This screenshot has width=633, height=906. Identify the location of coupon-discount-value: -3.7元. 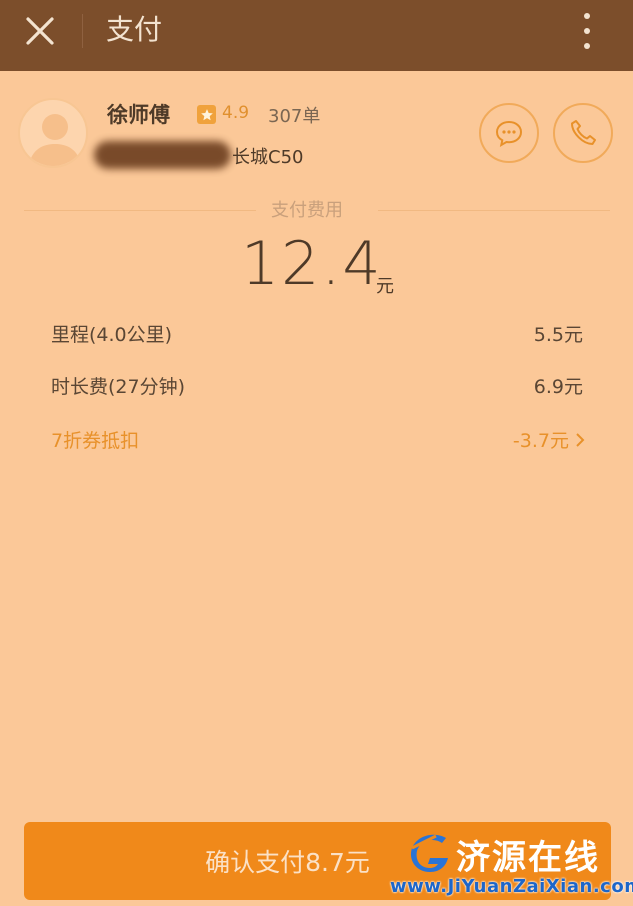
(540, 441).